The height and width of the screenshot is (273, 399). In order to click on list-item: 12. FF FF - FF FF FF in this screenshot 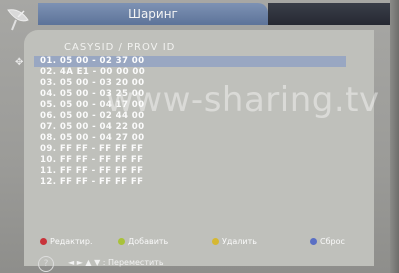, I will do `click(188, 182)`.